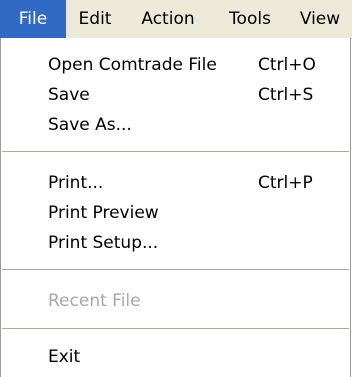  What do you see at coordinates (175, 301) in the screenshot?
I see `menu-item-recent-file: Recent File` at bounding box center [175, 301].